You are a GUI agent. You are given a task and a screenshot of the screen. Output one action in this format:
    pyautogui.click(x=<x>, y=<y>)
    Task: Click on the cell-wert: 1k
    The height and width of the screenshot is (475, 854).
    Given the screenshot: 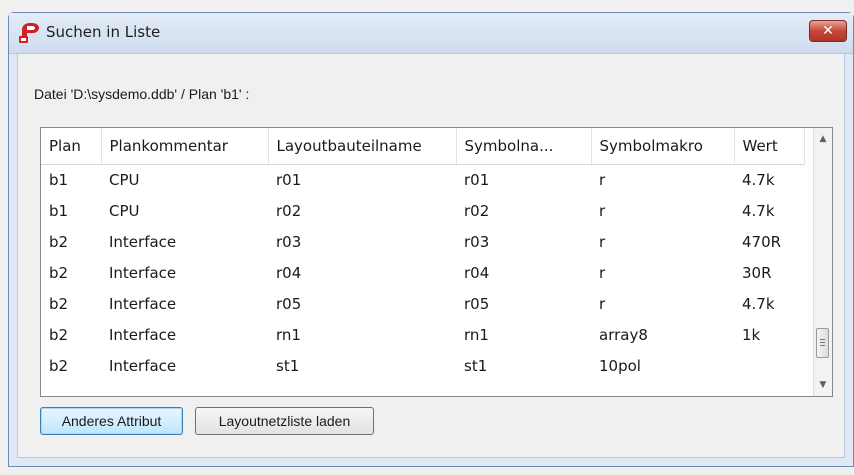 What is the action you would take?
    pyautogui.click(x=751, y=334)
    